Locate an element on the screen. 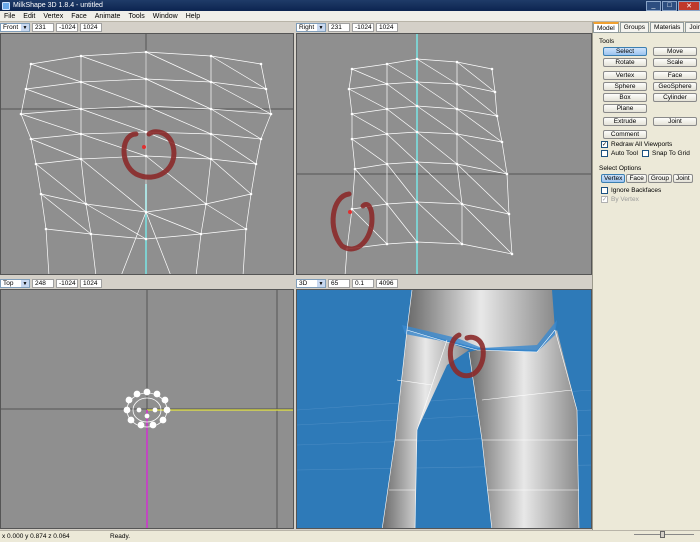 This screenshot has width=700, height=542. snap-to-grid-checkbox: Snap To Grid is located at coordinates (665, 153).